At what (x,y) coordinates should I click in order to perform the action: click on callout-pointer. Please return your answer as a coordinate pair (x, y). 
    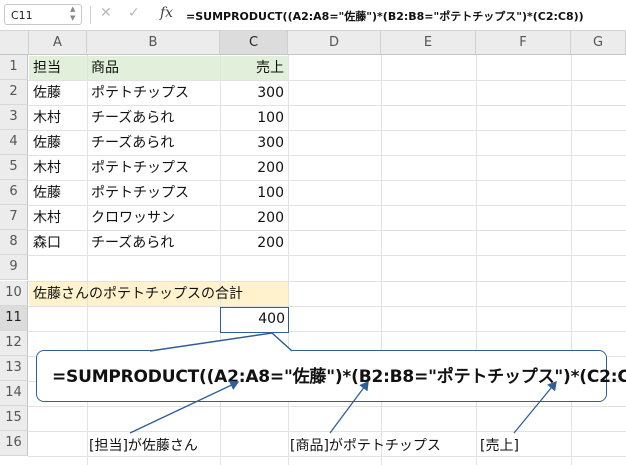
    Looking at the image, I should click on (221, 342).